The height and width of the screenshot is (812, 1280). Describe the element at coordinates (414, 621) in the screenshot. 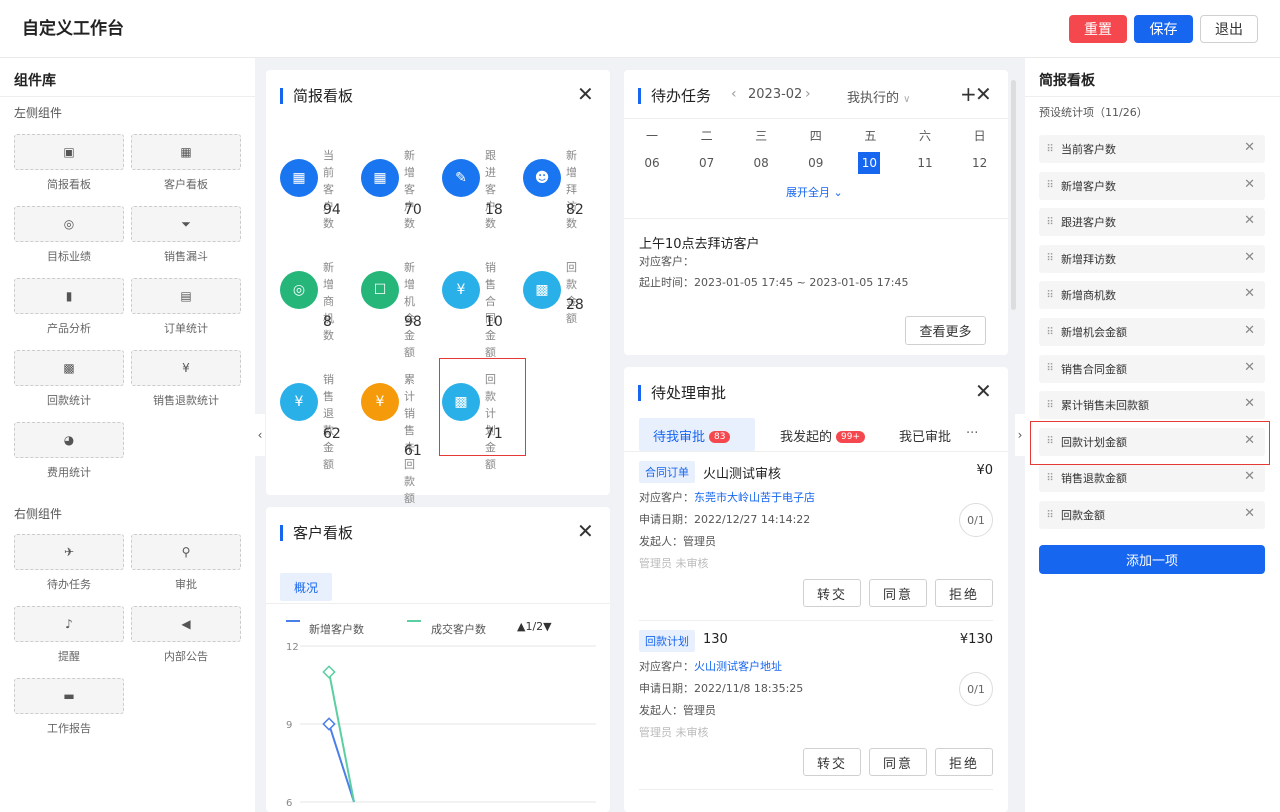

I see `legend-line-deal` at that location.